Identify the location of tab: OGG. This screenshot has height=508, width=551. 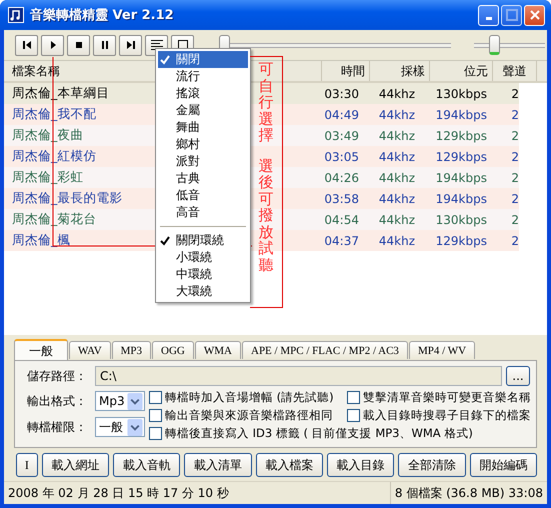
(173, 350).